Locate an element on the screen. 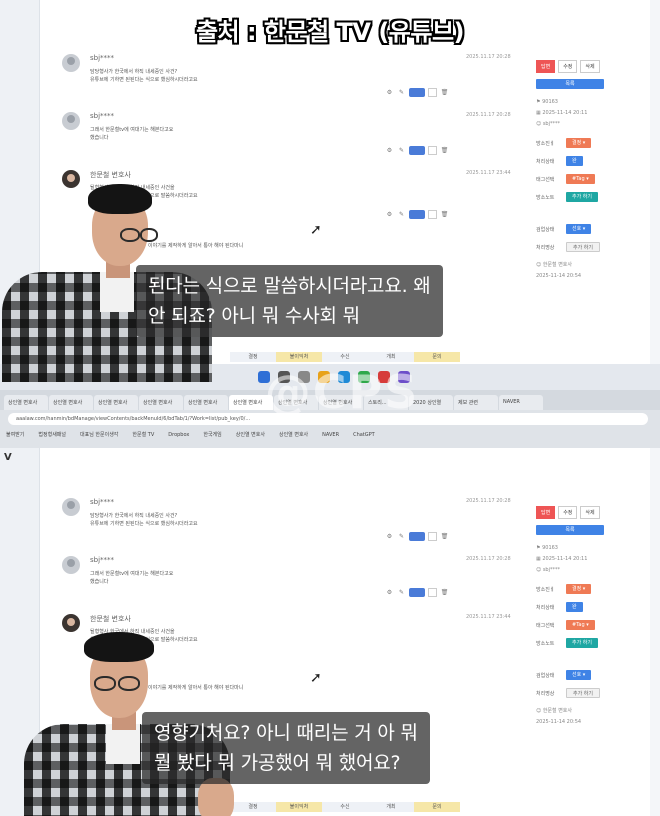  post-meta: ⚑ 90163 ▦ 2025-11-14 20:11 ☺ sbj**** is located at coordinates (562, 113).